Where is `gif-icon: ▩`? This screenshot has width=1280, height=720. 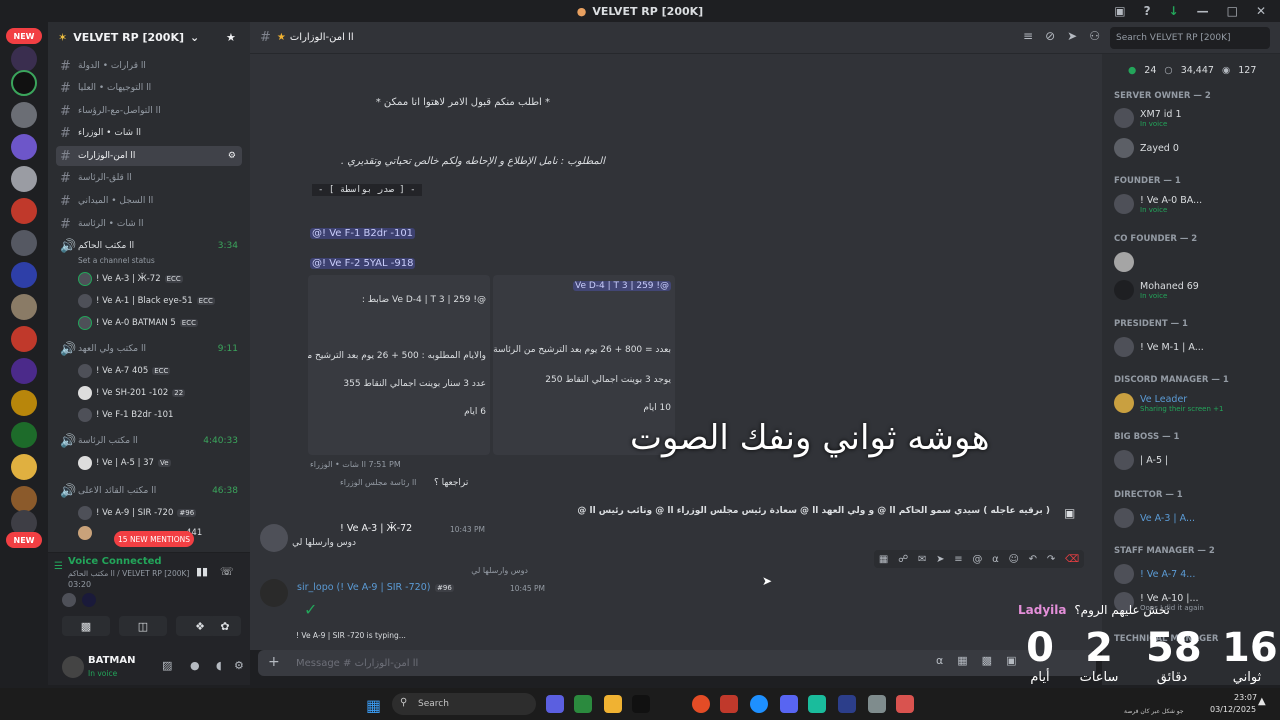
gif-icon: ▩ is located at coordinates (987, 660).